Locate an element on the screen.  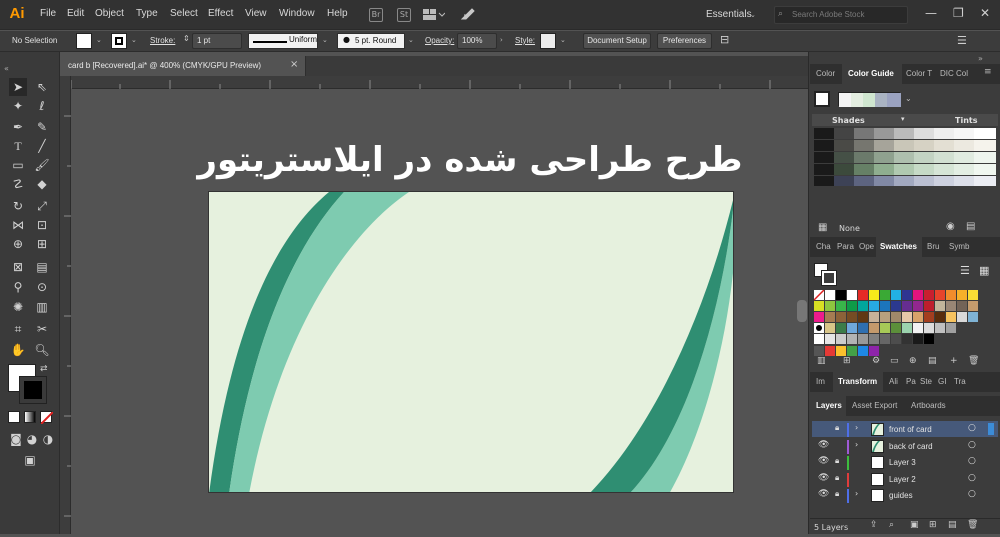
menu-type: Type is located at coordinates (147, 13).